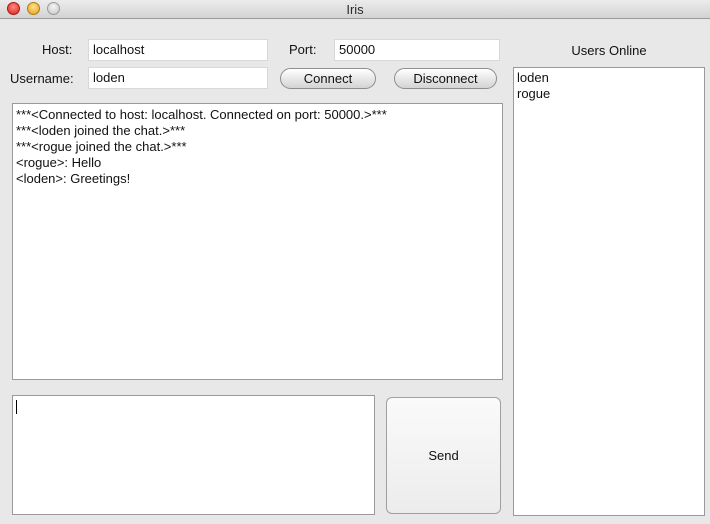 The image size is (710, 524). Describe the element at coordinates (59, 162) in the screenshot. I see `chat-message: <rogue>: Hello` at that location.